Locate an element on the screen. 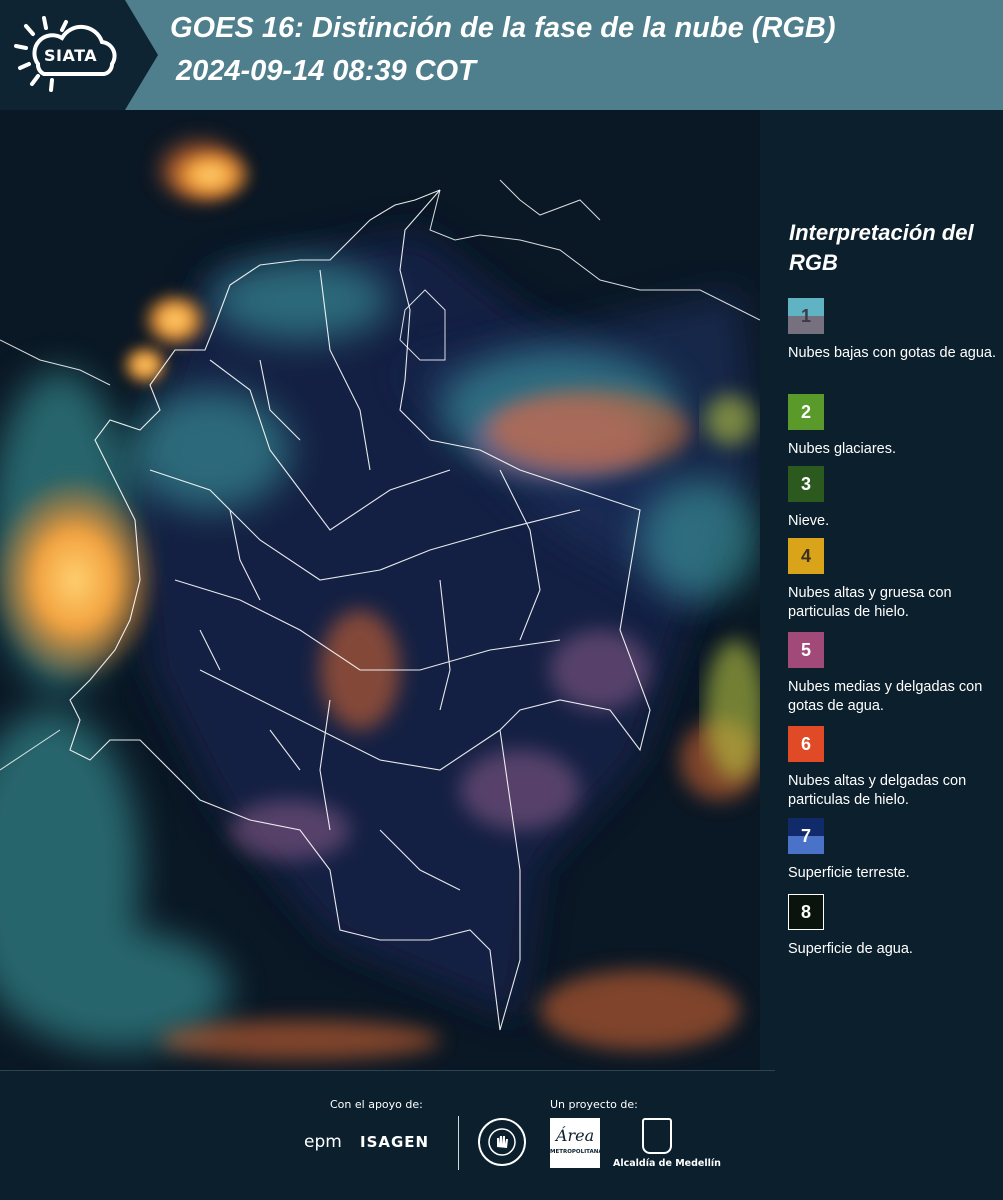  legend-swatch-7: 7 is located at coordinates (806, 836).